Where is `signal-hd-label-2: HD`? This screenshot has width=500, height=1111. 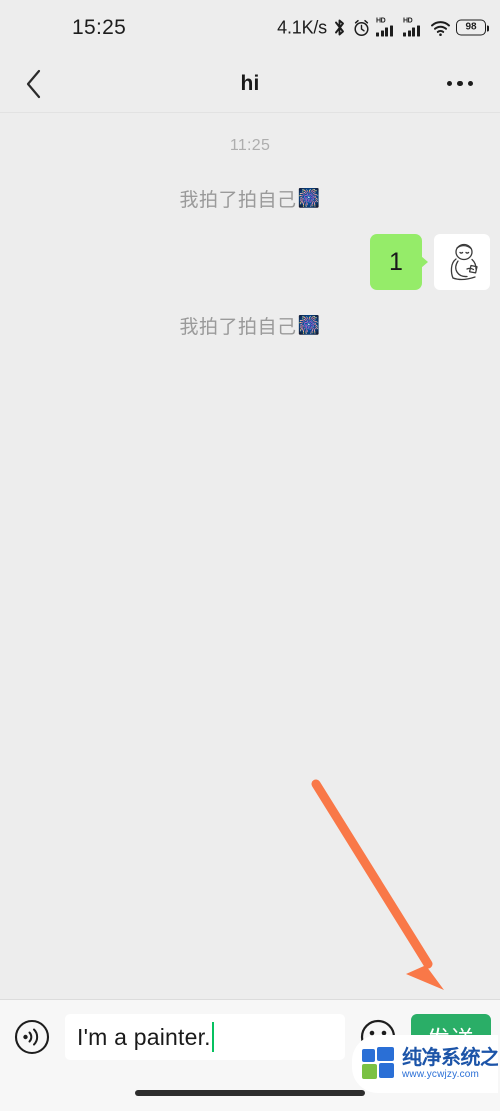
signal-hd-label-2: HD is located at coordinates (408, 21).